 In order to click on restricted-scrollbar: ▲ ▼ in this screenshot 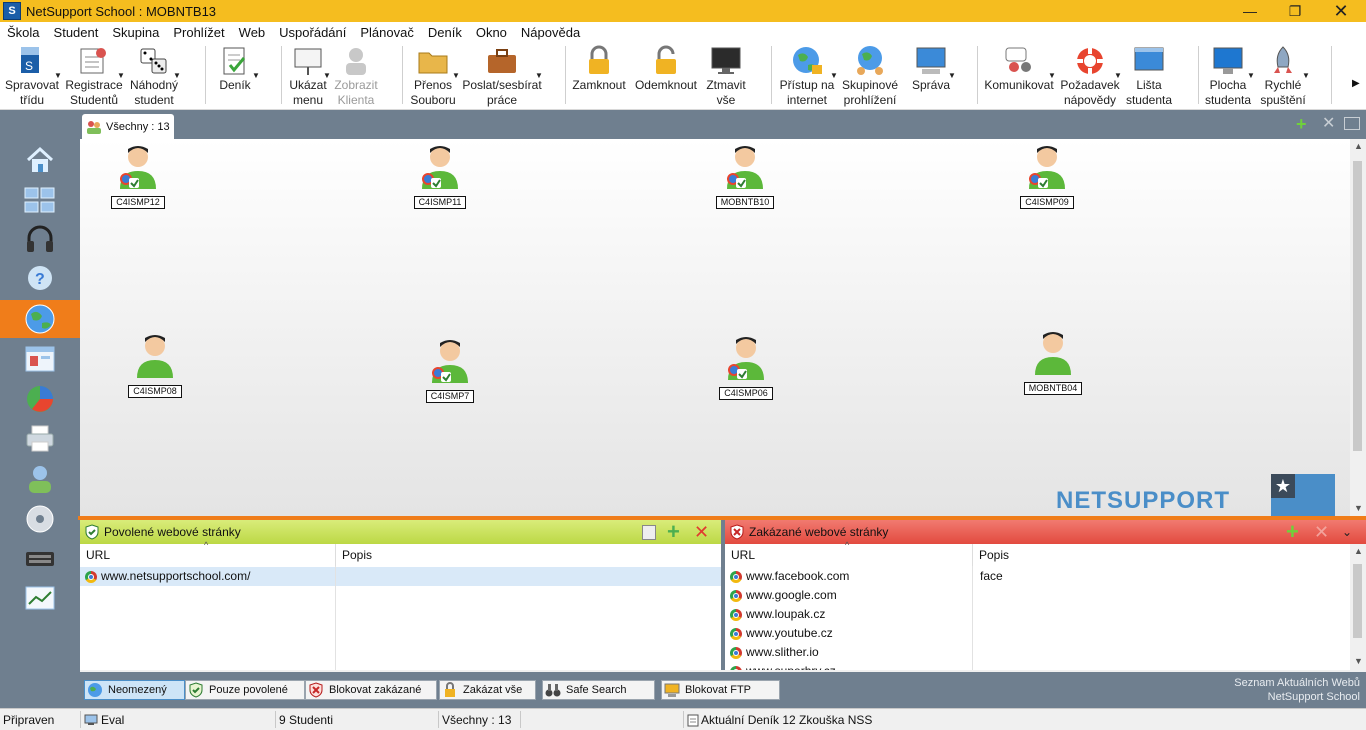, I will do `click(1358, 607)`.